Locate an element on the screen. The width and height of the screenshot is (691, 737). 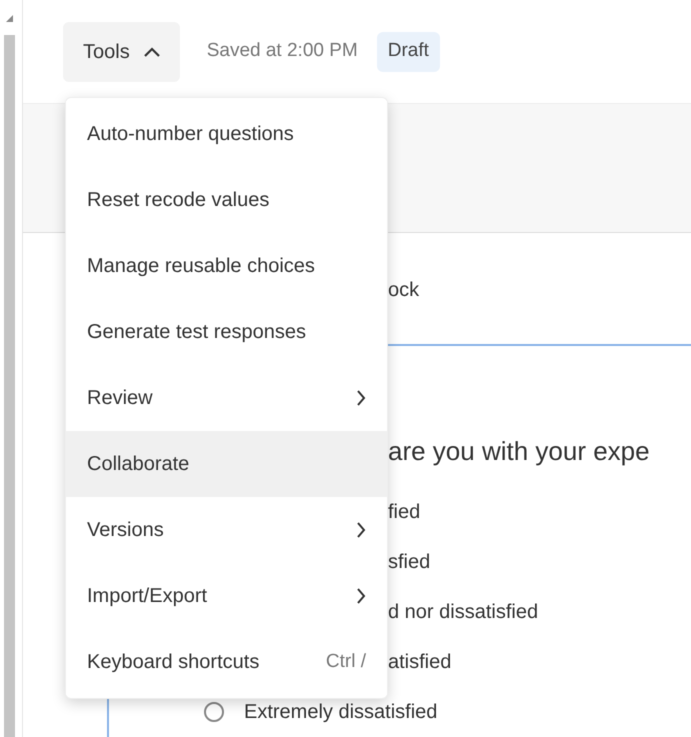
choice-label: sfied is located at coordinates (409, 562).